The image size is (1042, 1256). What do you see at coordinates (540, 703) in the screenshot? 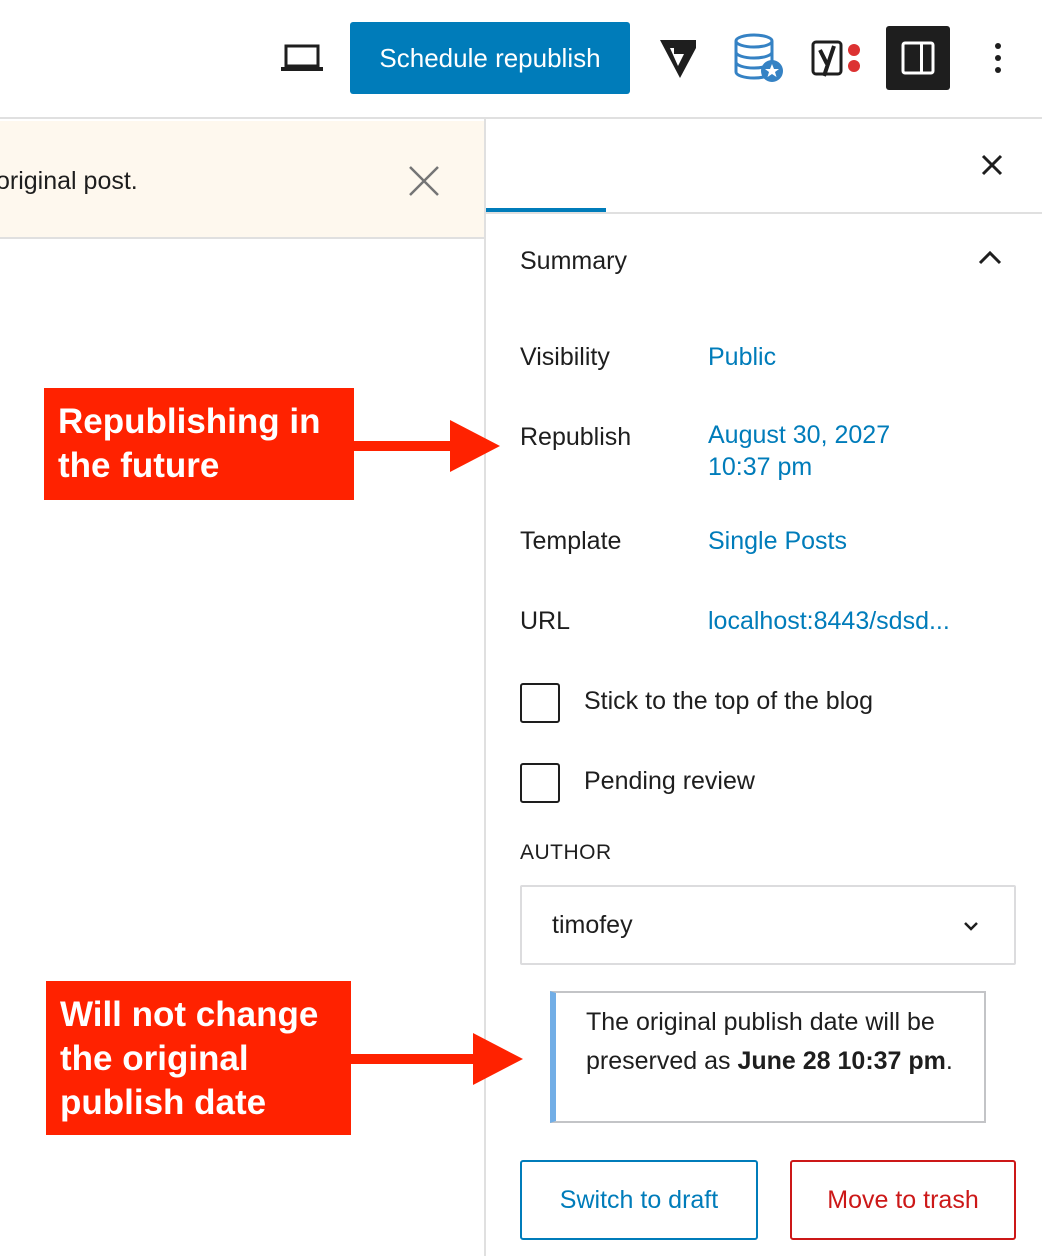
I see `sticky-checkbox` at bounding box center [540, 703].